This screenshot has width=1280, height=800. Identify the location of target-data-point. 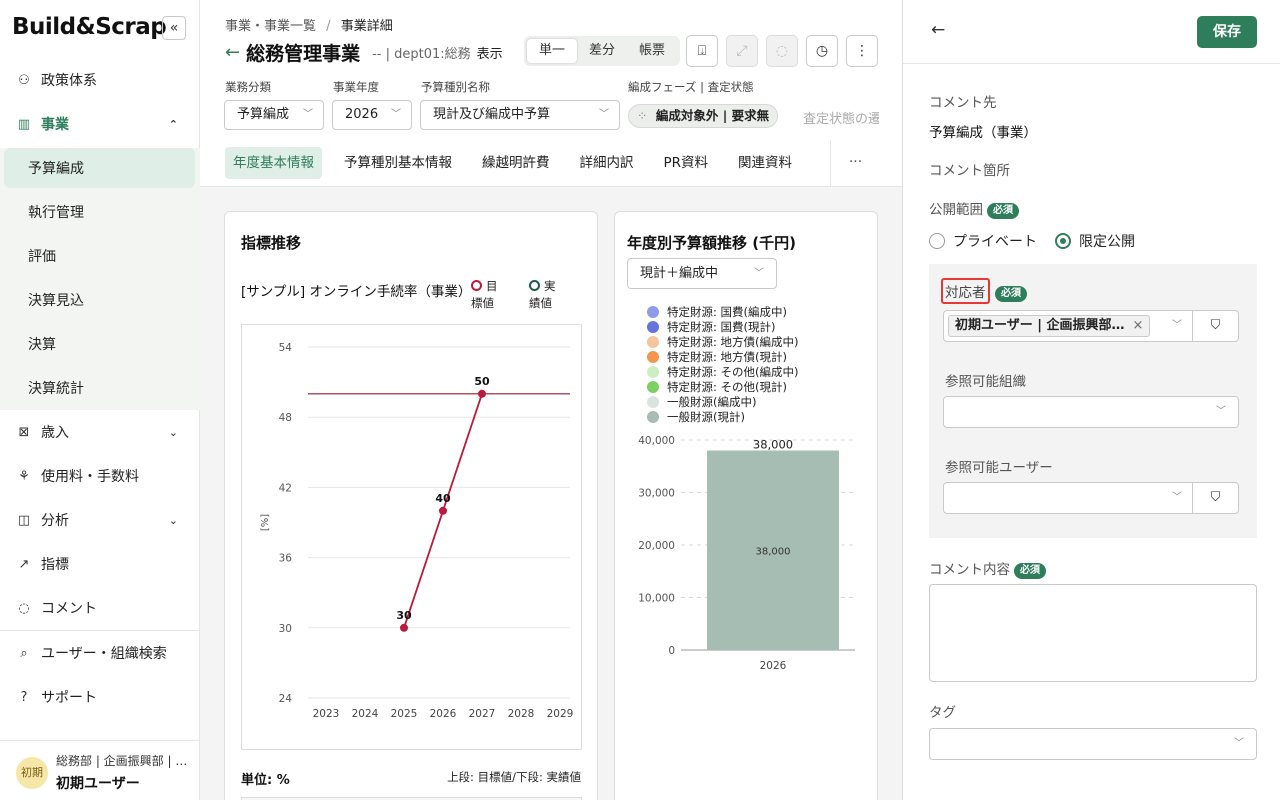
(482, 393).